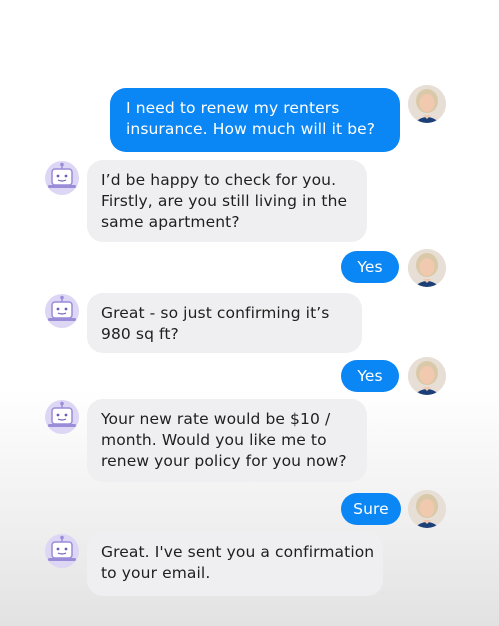 This screenshot has width=499, height=626. What do you see at coordinates (140, 334) in the screenshot?
I see `message-text-line: 980 sq ft?` at bounding box center [140, 334].